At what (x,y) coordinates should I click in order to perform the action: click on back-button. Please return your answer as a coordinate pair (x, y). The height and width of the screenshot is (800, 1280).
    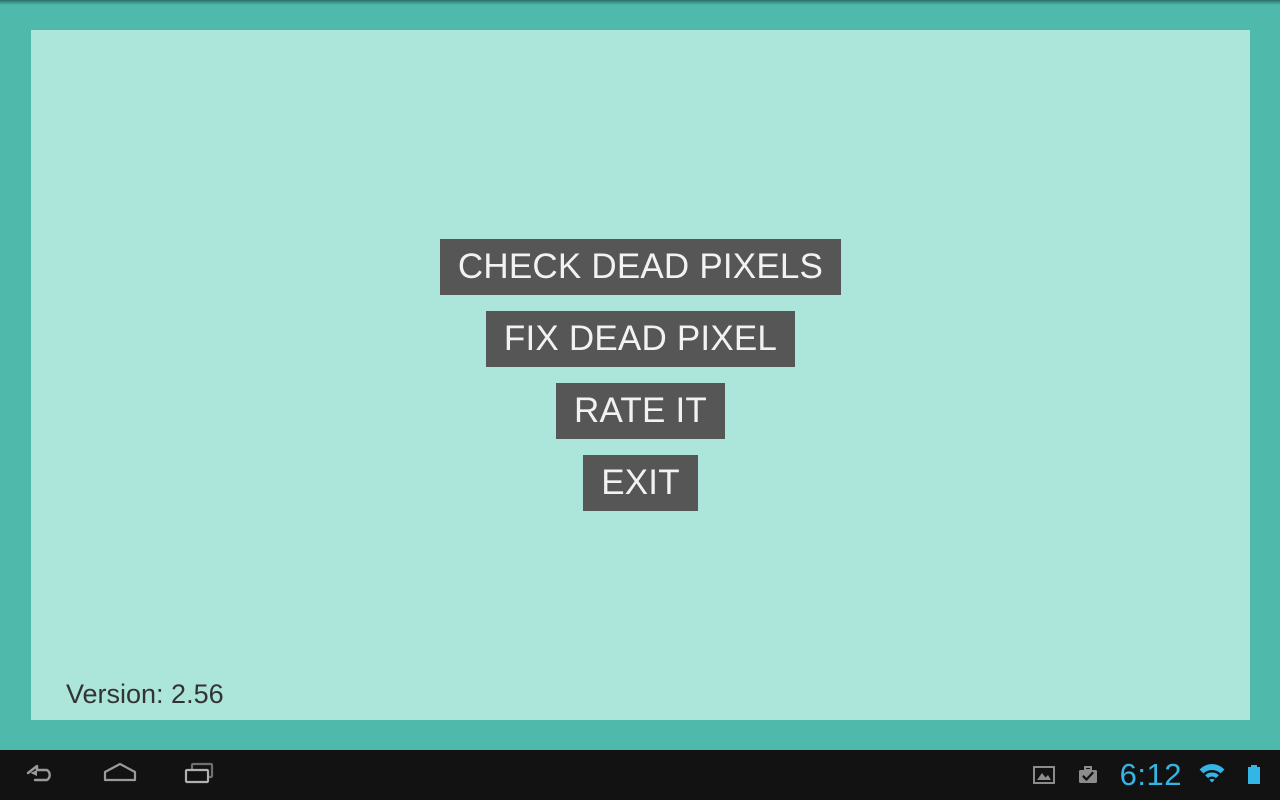
    Looking at the image, I should click on (40, 775).